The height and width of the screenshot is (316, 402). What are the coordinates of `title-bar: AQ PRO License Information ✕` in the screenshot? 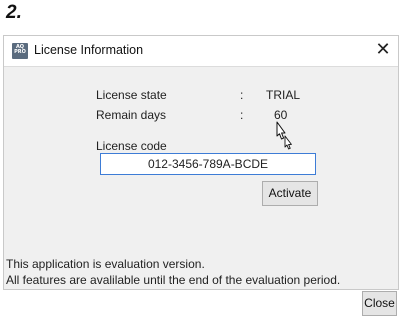 It's located at (201, 51).